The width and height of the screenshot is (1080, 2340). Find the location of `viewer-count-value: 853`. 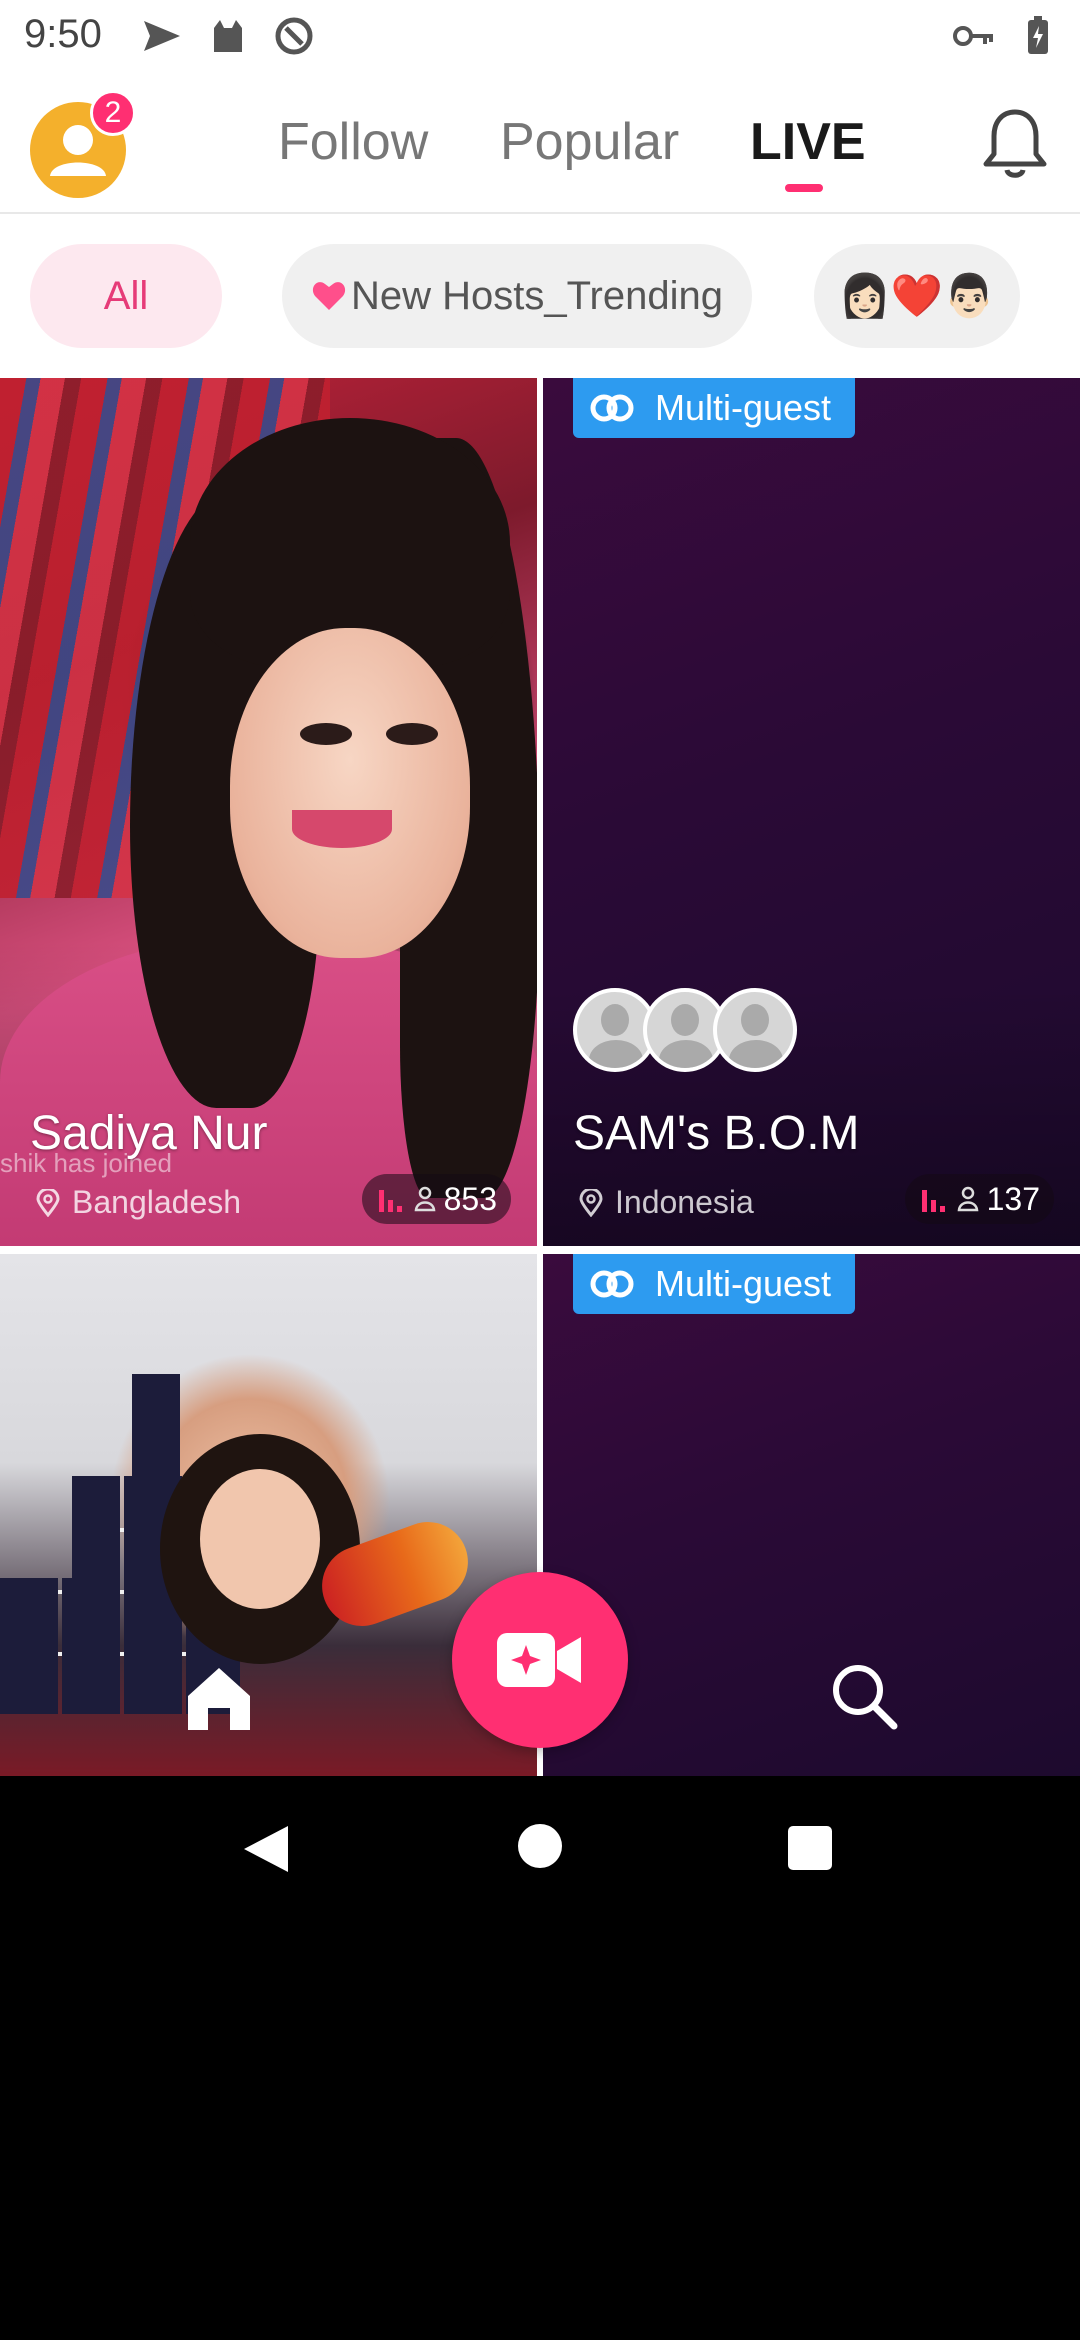

viewer-count-value: 853 is located at coordinates (470, 1198).